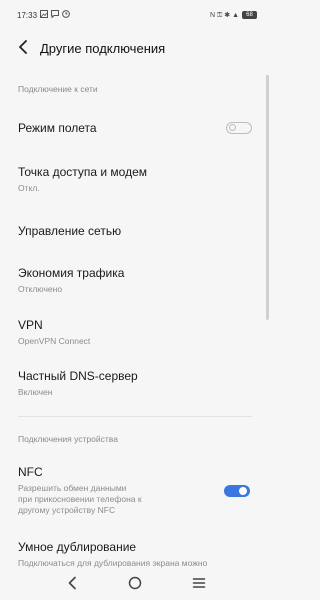  Describe the element at coordinates (77, 547) in the screenshot. I see `smart-mirroring-label: Умное дублирование` at that location.